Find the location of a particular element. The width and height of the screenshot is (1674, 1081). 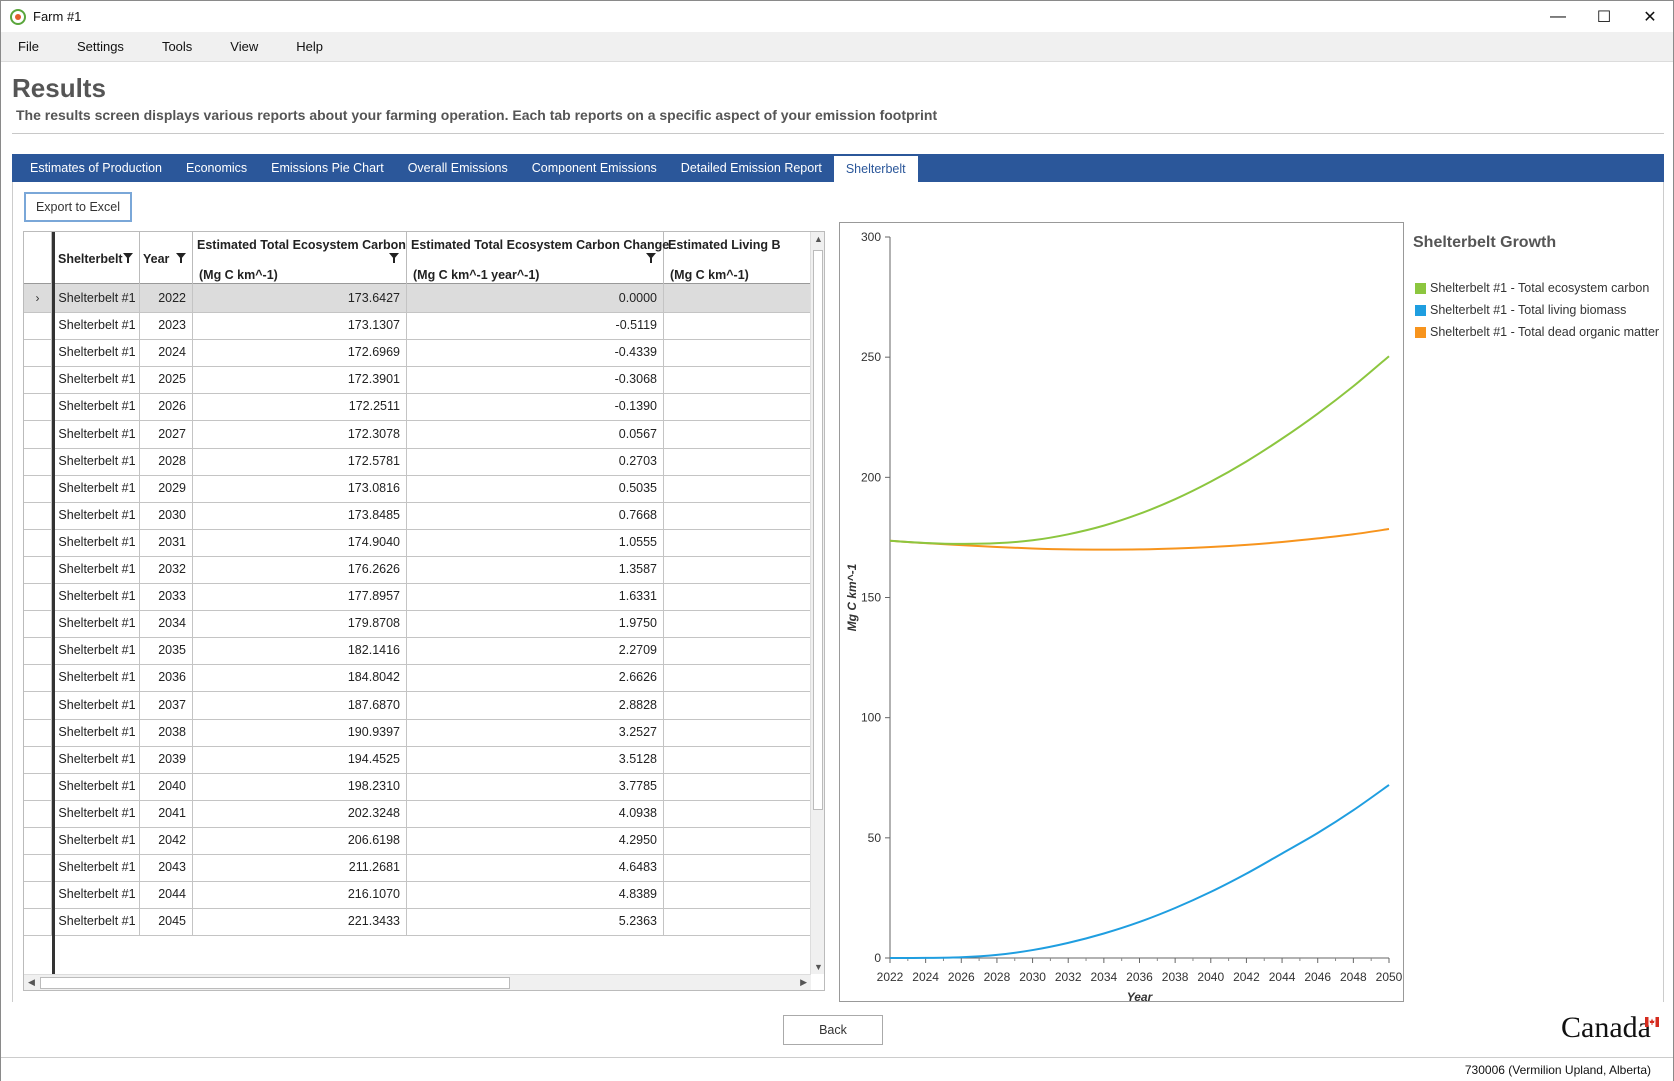

cell-total-ecosystem-carbon: 177.8957 is located at coordinates (300, 596).